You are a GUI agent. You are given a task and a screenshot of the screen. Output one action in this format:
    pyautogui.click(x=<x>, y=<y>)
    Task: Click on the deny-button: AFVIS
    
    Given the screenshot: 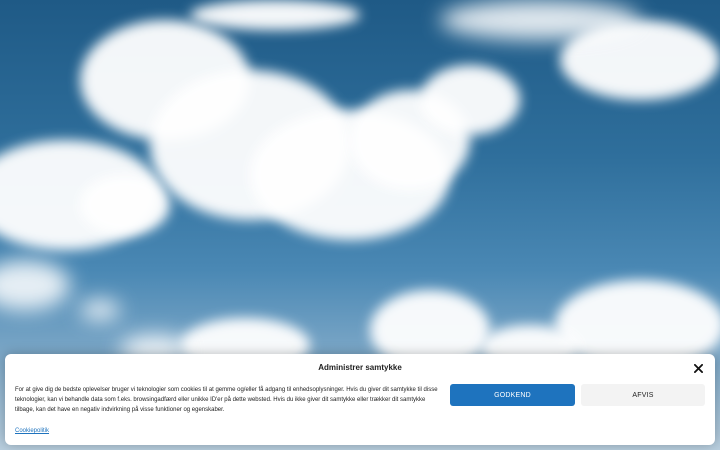 What is the action you would take?
    pyautogui.click(x=643, y=395)
    